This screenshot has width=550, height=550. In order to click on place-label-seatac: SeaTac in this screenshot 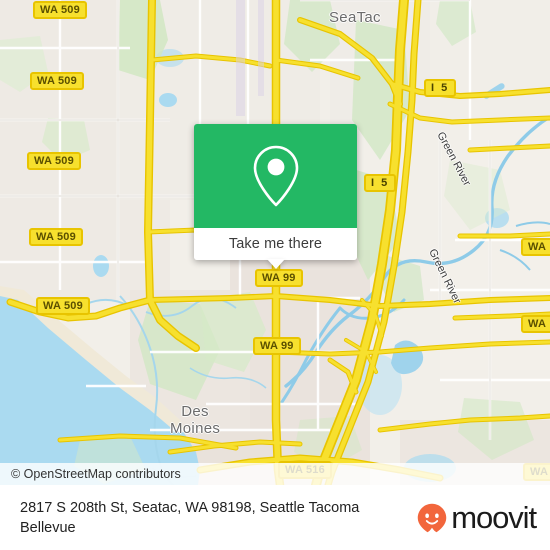, I will do `click(355, 17)`.